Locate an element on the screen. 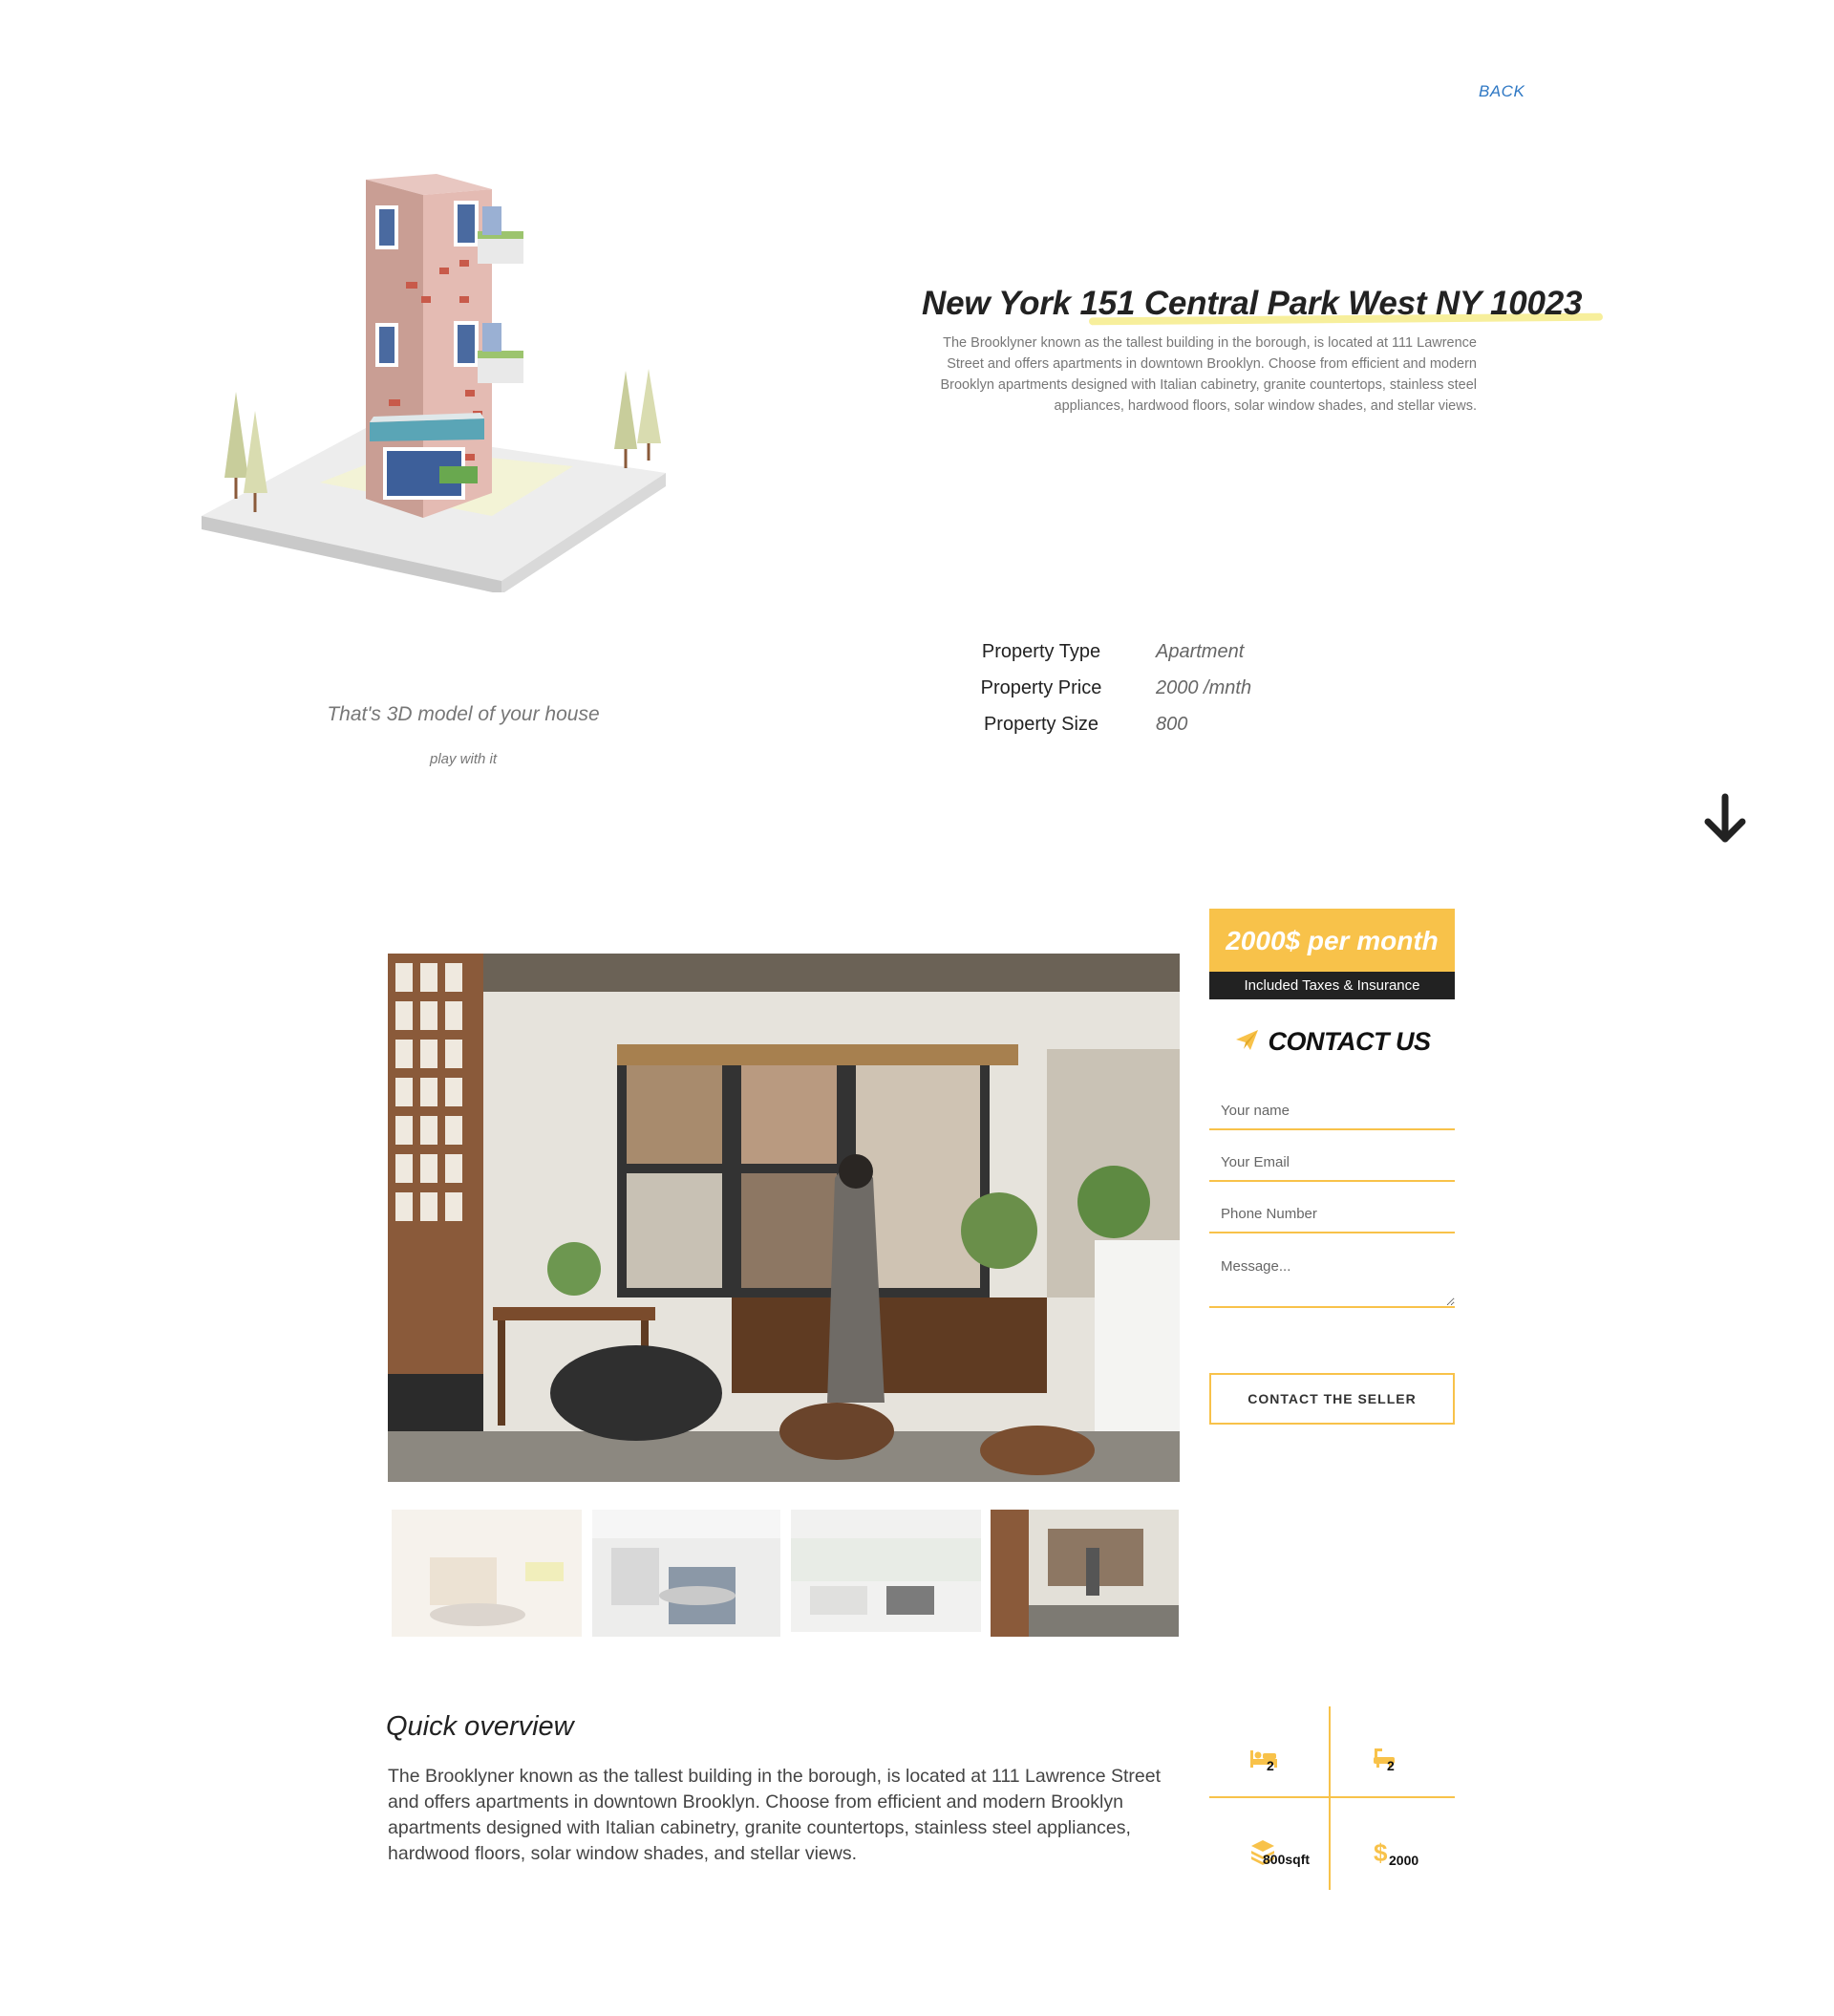 Image resolution: width=1834 pixels, height=2016 pixels. detail-label: Property Size is located at coordinates (1041, 724).